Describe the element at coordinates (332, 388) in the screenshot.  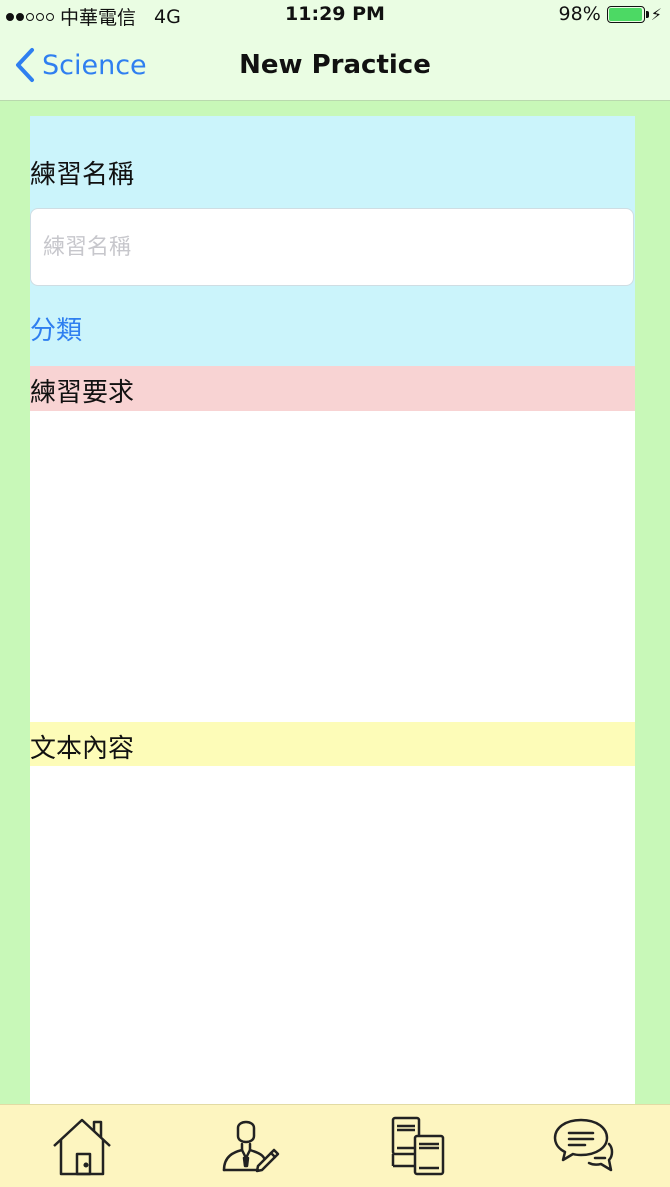
I see `requirement-header: 練習要求` at that location.